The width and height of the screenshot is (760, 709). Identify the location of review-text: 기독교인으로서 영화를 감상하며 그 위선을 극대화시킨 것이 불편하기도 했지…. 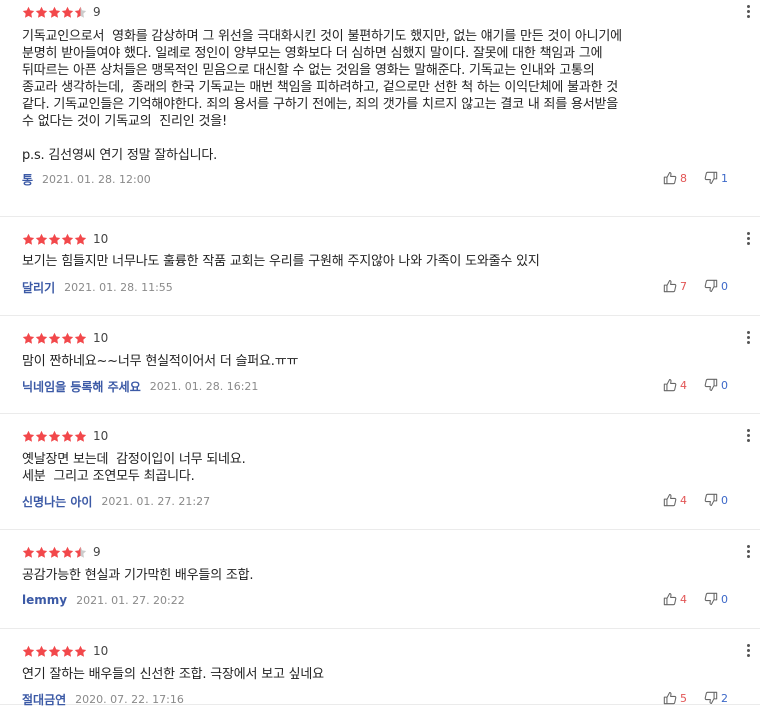
(322, 96).